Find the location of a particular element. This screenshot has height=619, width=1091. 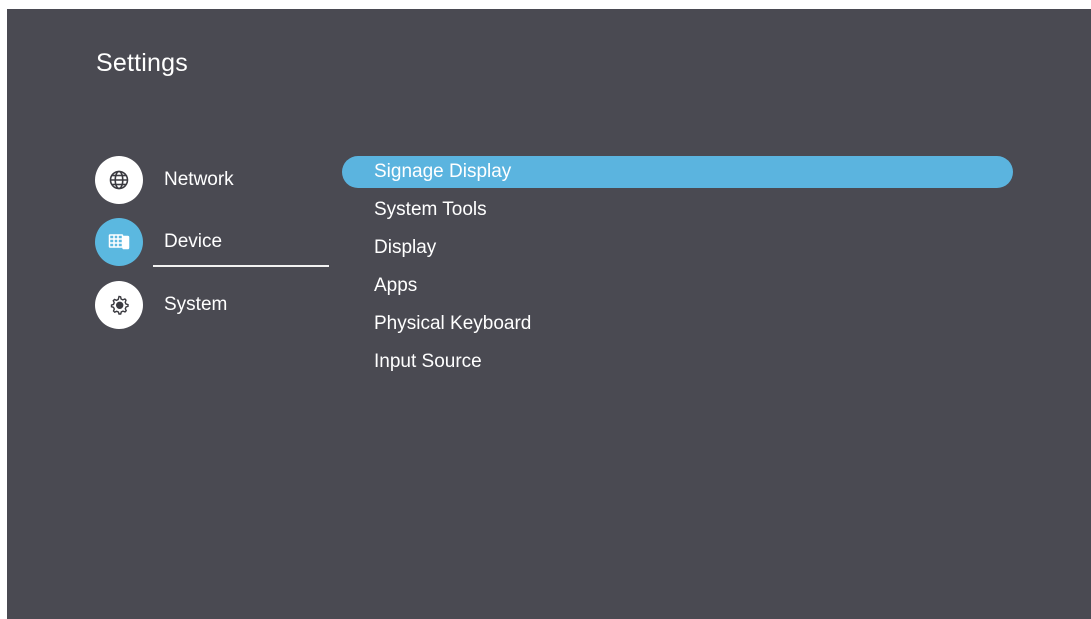

gear-icon is located at coordinates (119, 305).